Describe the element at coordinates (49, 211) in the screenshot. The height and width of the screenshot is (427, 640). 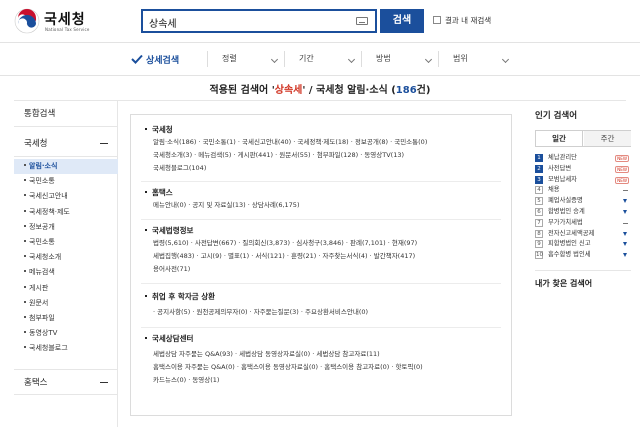
I see `nav-item-label: 국세정책·제도` at that location.